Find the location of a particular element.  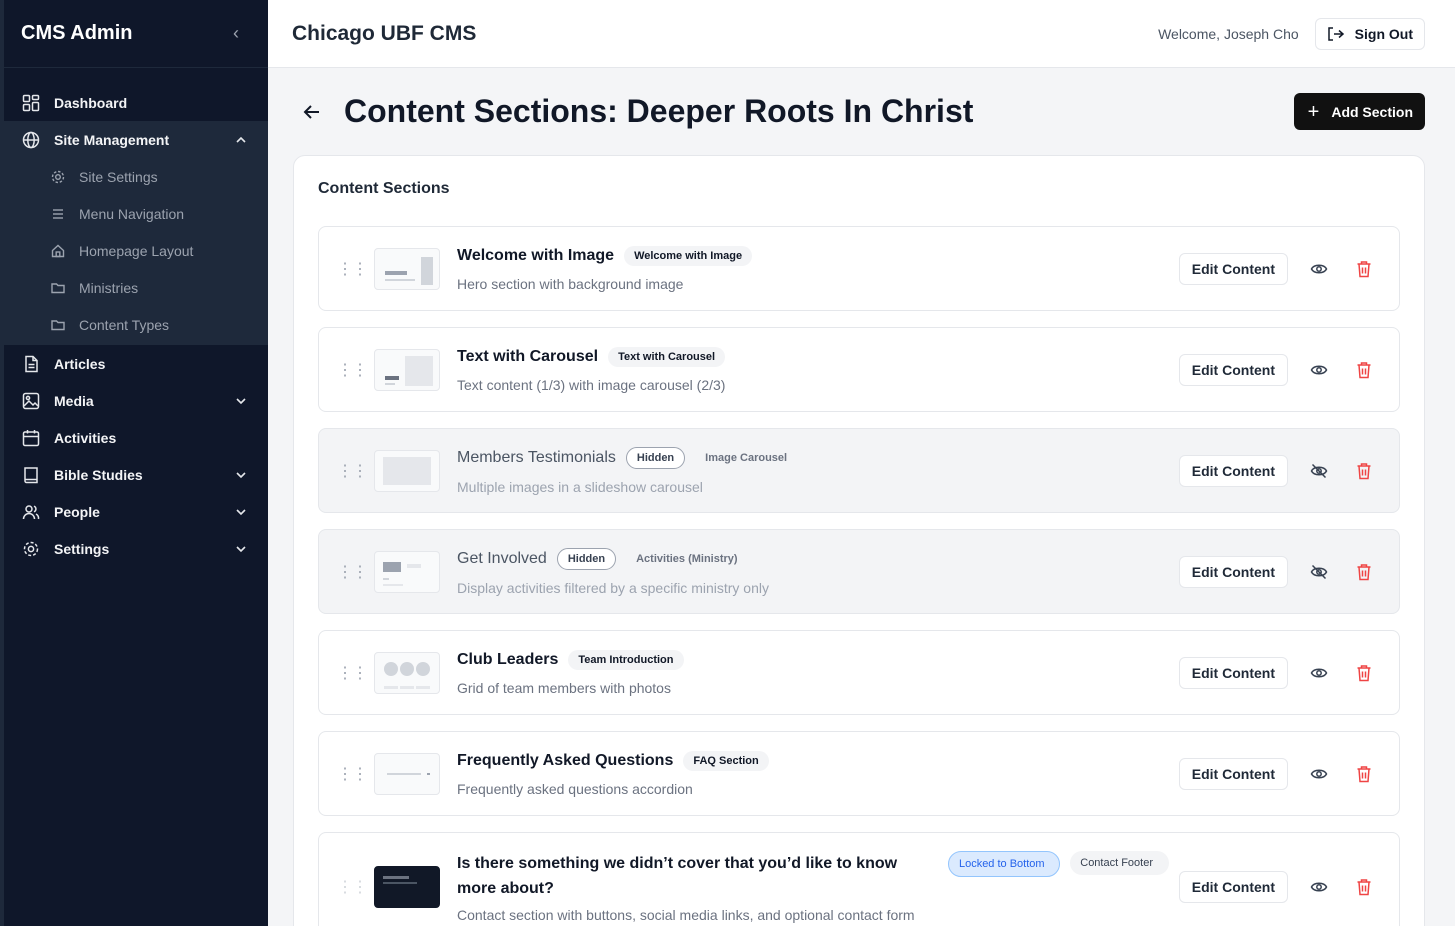

sidebar-subitem-label: Homepage Layout is located at coordinates (136, 250).